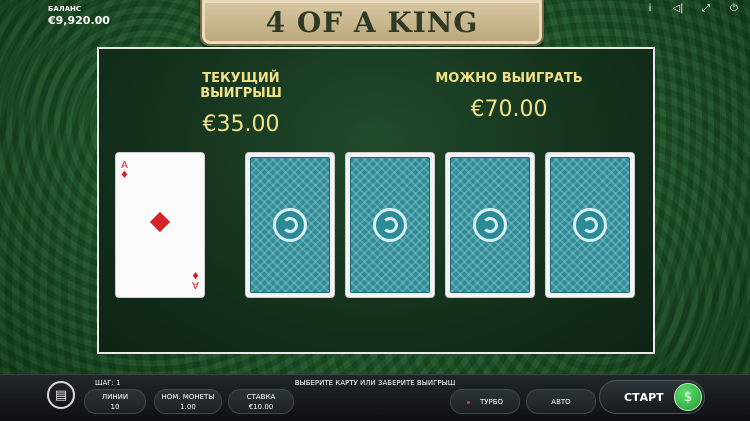 The width and height of the screenshot is (750, 421). I want to click on coin-value-selector: НОМ. МОНЕТЫ 1.00, so click(188, 401).